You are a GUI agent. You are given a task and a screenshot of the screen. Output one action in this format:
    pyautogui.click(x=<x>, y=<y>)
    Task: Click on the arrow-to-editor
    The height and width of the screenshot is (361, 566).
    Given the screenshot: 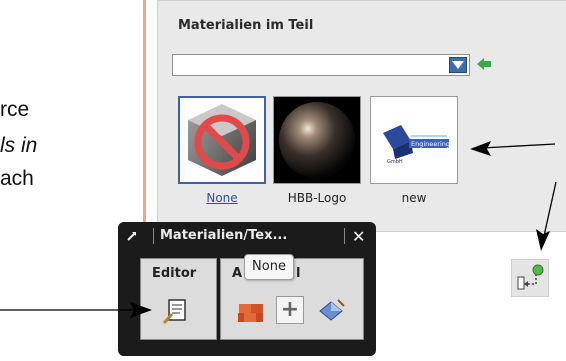 What is the action you would take?
    pyautogui.click(x=76, y=310)
    